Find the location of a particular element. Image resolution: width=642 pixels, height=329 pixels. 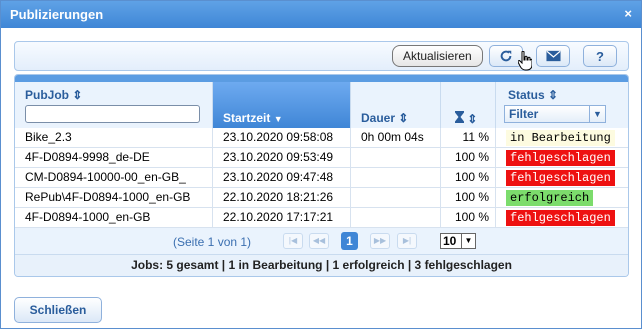

status-cell: erfolgreich is located at coordinates (562, 197).